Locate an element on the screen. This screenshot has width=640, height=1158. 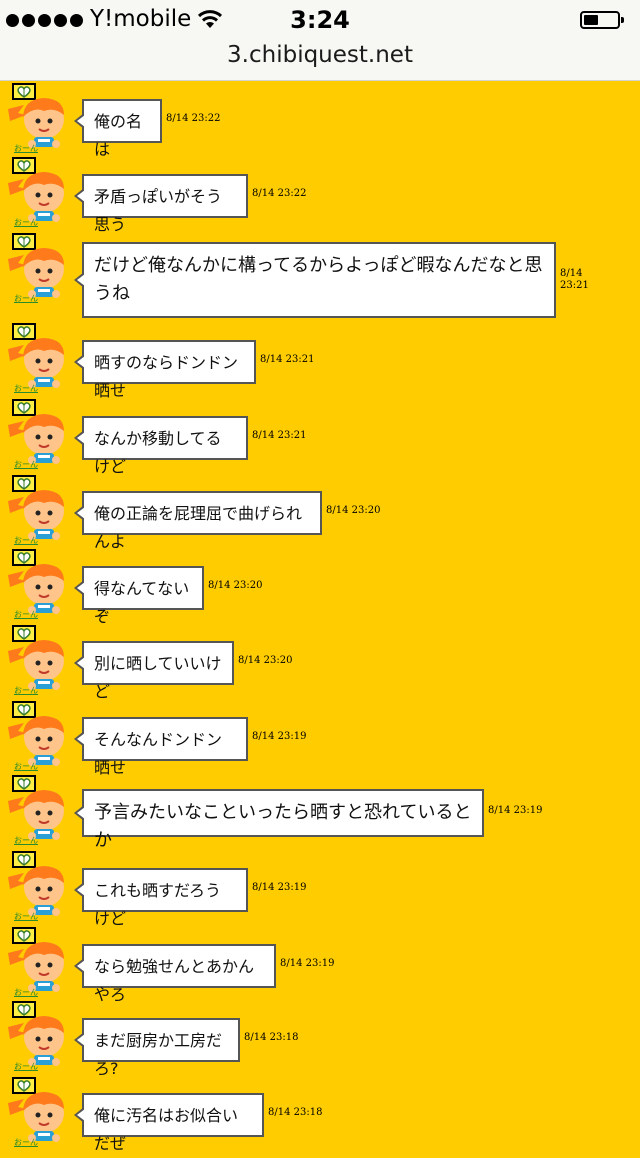
message-bubble: 予言みたいなこといったら晒すと恐れているとか is located at coordinates (279, 820).